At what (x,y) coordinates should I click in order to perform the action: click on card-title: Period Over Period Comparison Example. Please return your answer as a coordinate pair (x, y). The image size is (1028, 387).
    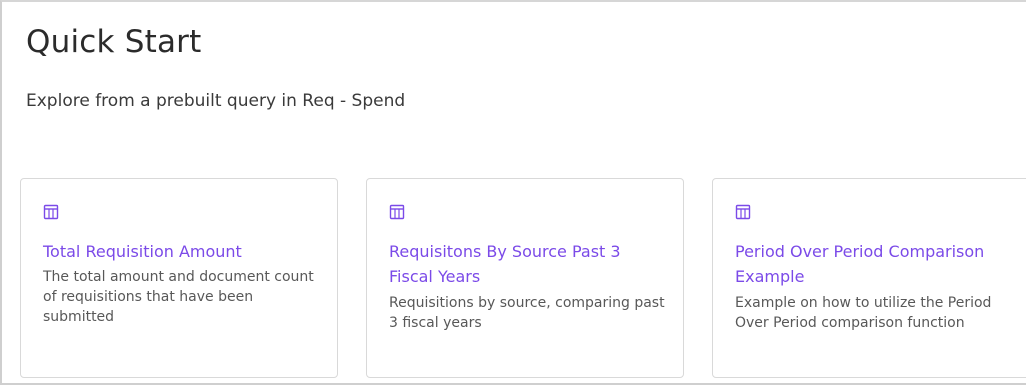
    Looking at the image, I should click on (875, 264).